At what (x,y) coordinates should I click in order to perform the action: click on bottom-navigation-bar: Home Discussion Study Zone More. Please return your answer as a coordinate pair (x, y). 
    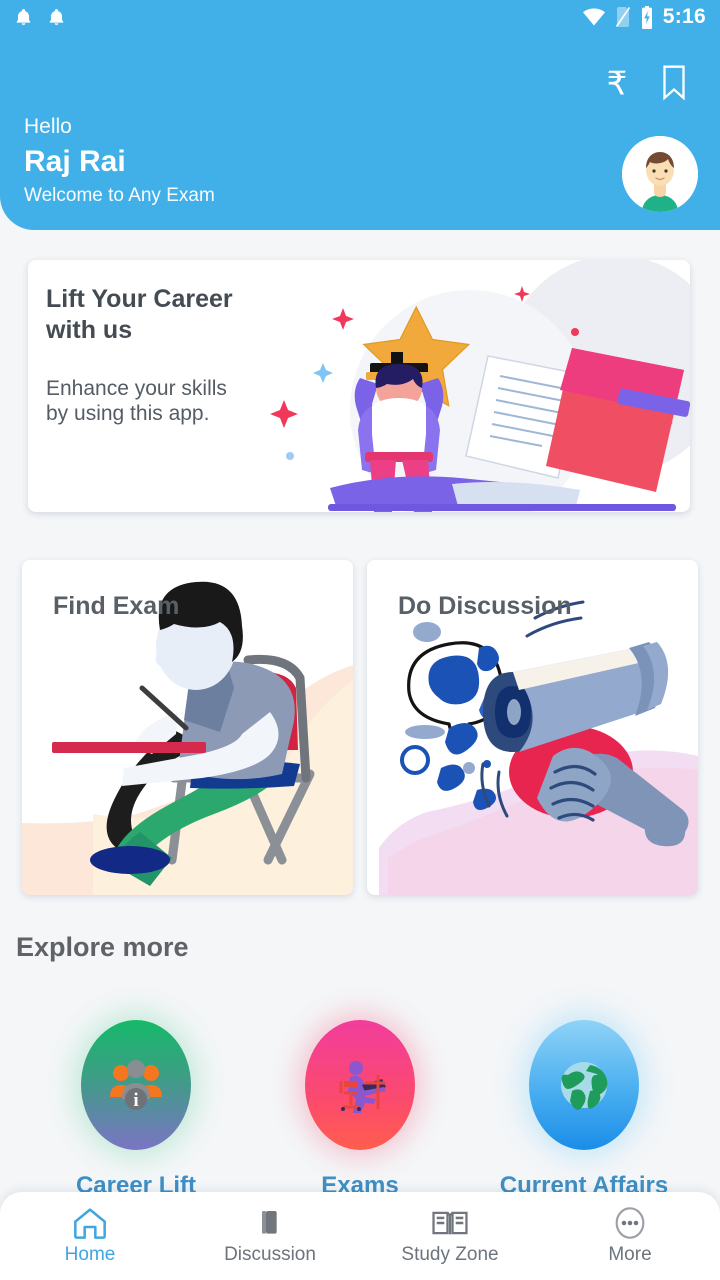
    Looking at the image, I should click on (360, 1236).